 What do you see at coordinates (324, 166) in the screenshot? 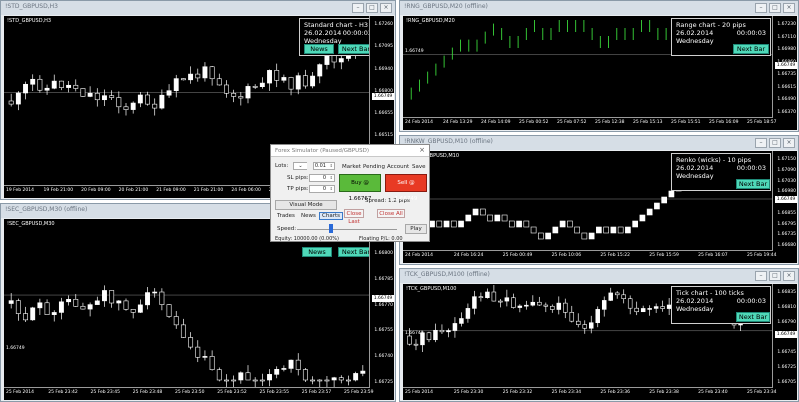
I see `lots-input: 0.01 ⇕` at bounding box center [324, 166].